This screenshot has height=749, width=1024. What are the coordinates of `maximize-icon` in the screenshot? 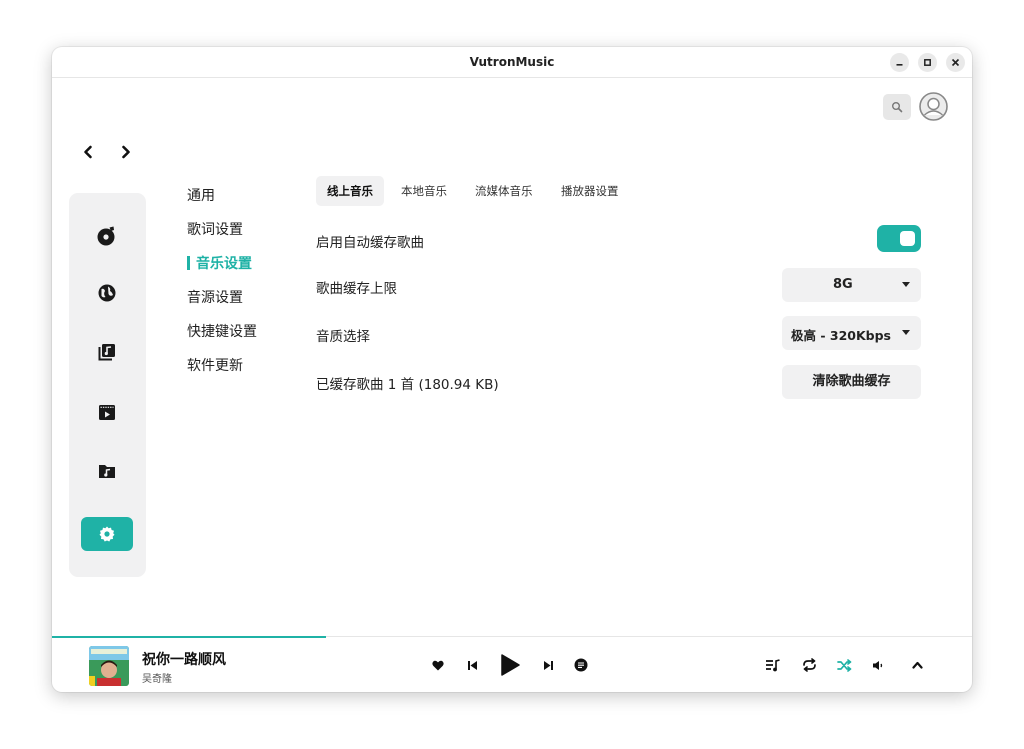 It's located at (927, 62).